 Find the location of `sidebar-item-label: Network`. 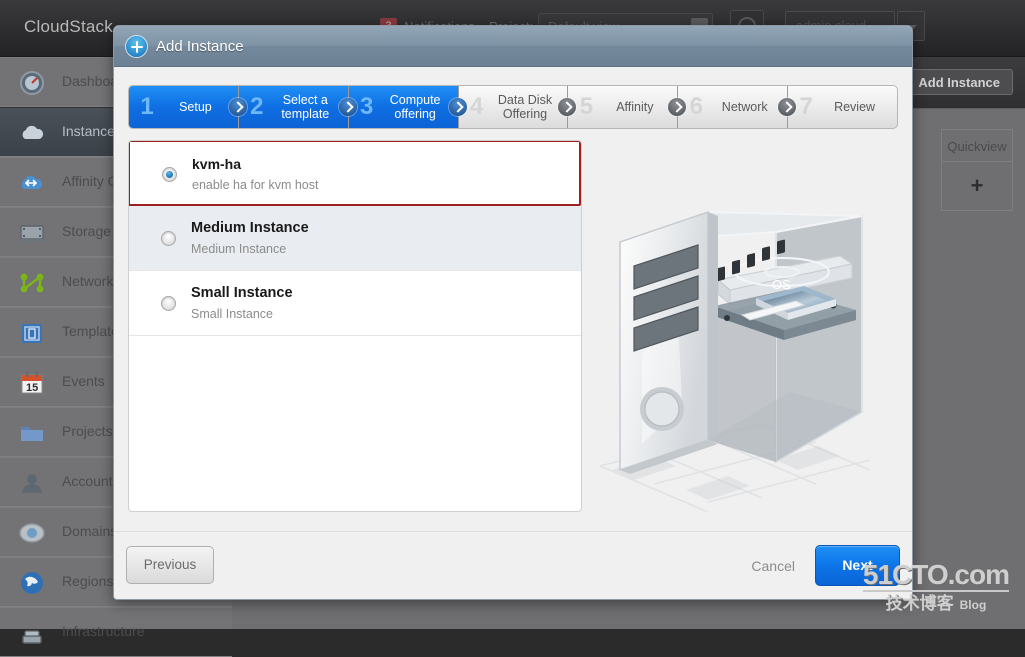

sidebar-item-label: Network is located at coordinates (87, 281).